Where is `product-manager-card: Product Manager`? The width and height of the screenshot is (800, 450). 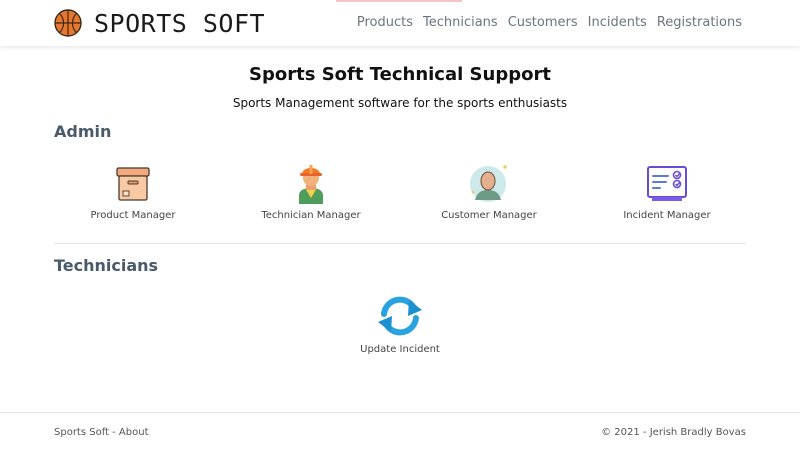
product-manager-card: Product Manager is located at coordinates (133, 192).